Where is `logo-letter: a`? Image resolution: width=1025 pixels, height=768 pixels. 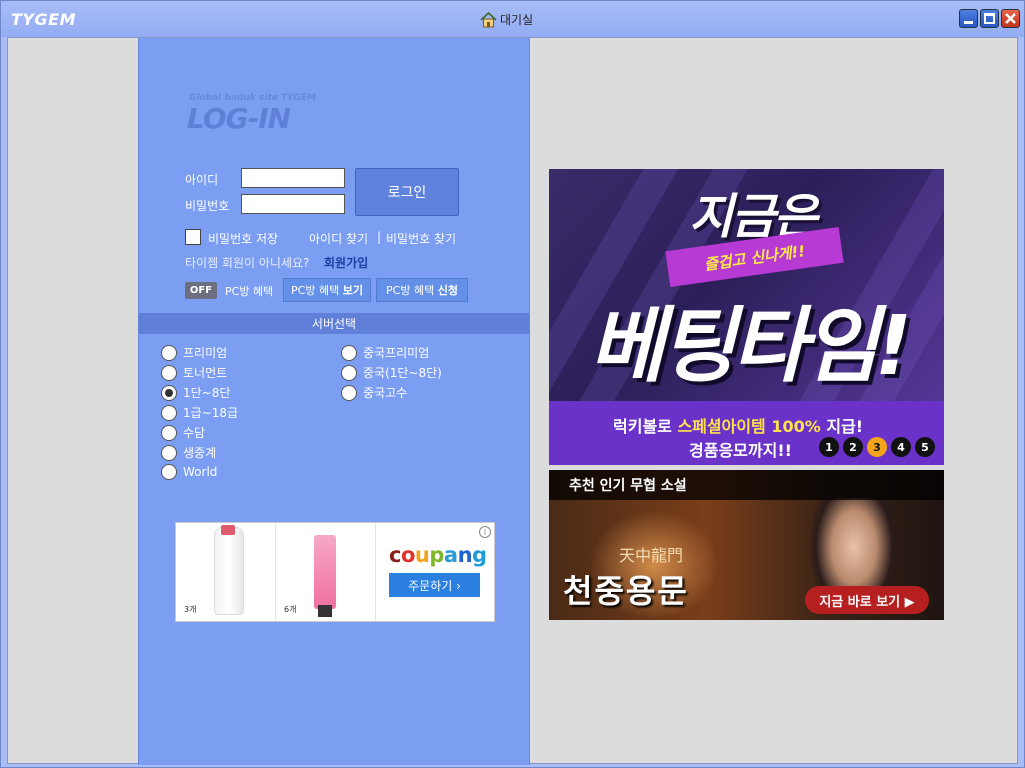 logo-letter: a is located at coordinates (450, 555).